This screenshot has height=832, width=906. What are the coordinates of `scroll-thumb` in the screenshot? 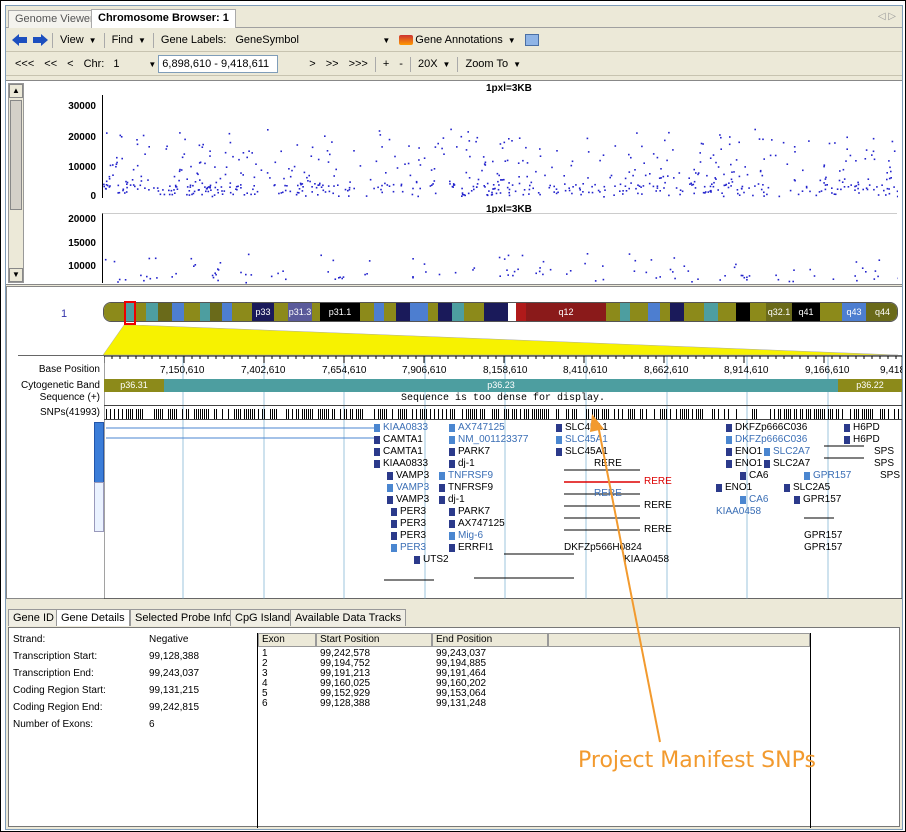 It's located at (16, 155).